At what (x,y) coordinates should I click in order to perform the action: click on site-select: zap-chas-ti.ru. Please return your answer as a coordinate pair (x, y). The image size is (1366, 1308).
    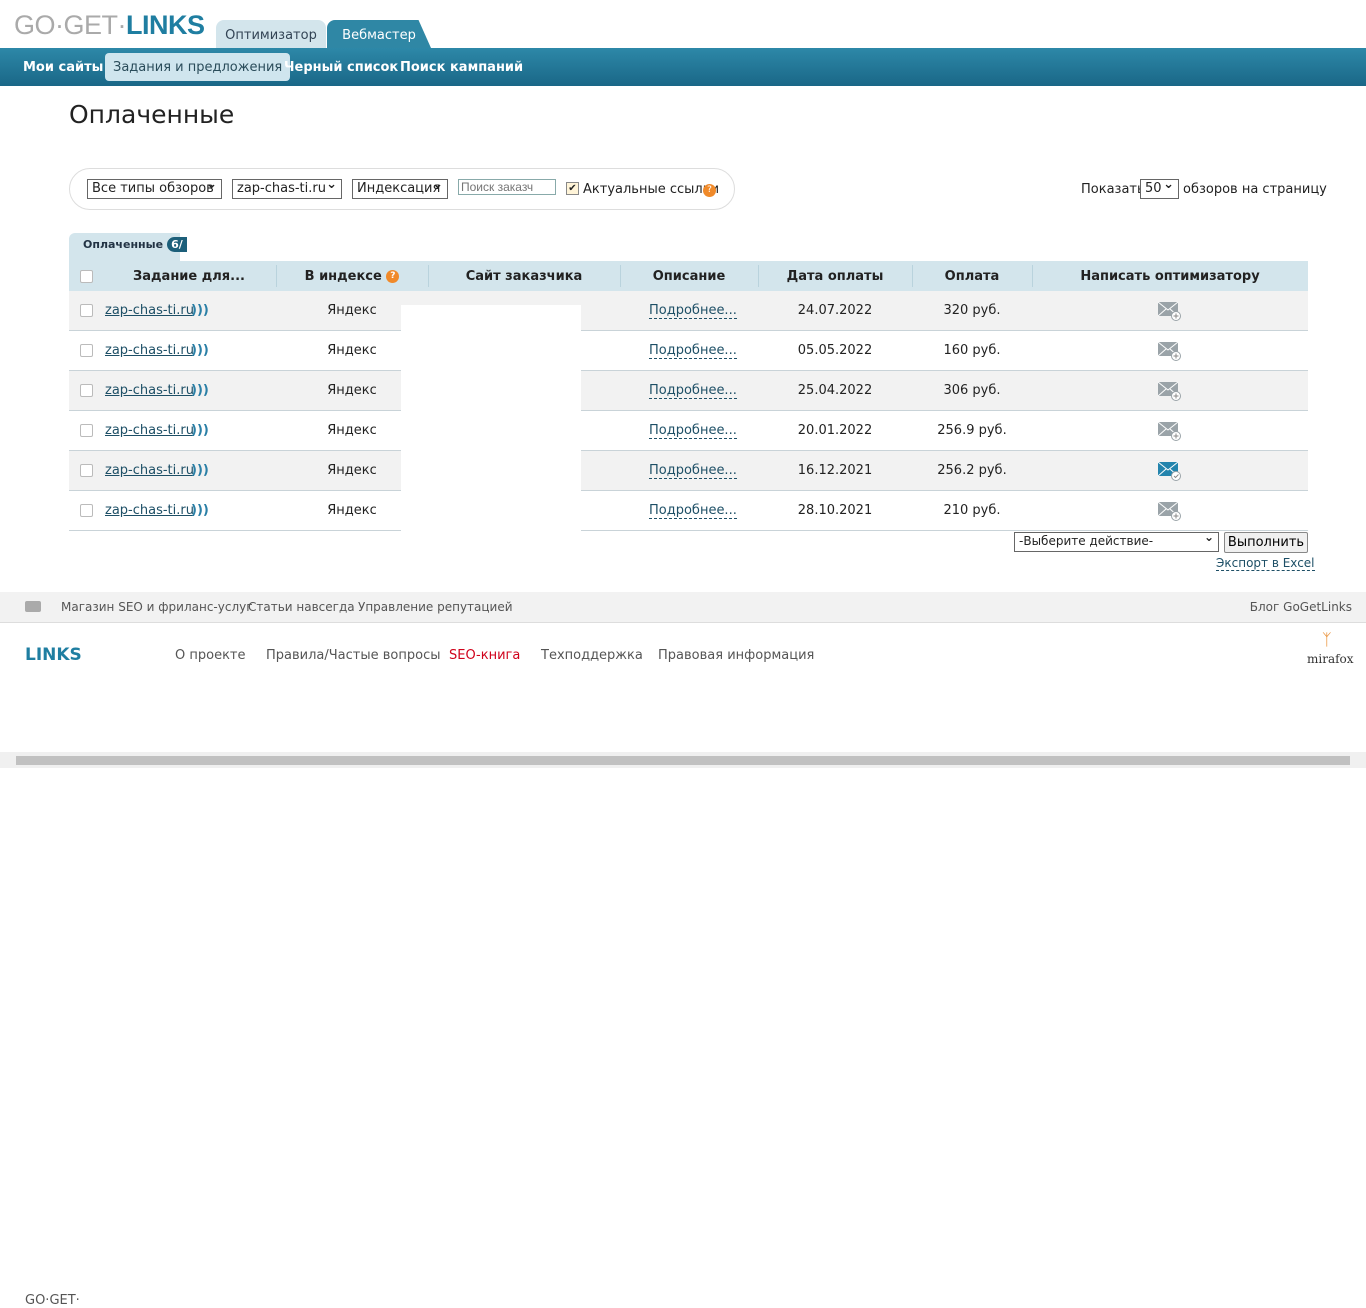
    Looking at the image, I should click on (287, 188).